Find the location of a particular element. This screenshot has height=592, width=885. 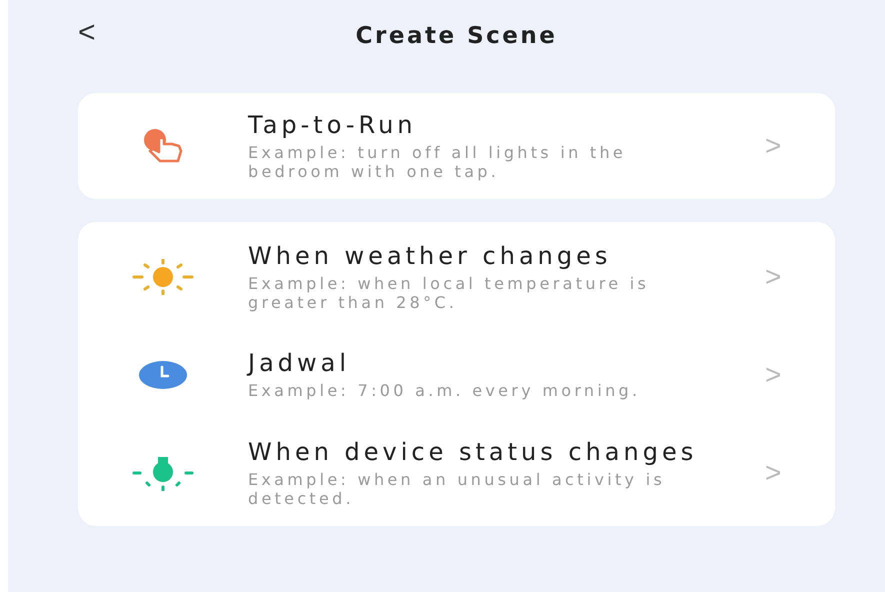

option-description: Example: when local temperature is greater than 28°C. is located at coordinates (449, 293).